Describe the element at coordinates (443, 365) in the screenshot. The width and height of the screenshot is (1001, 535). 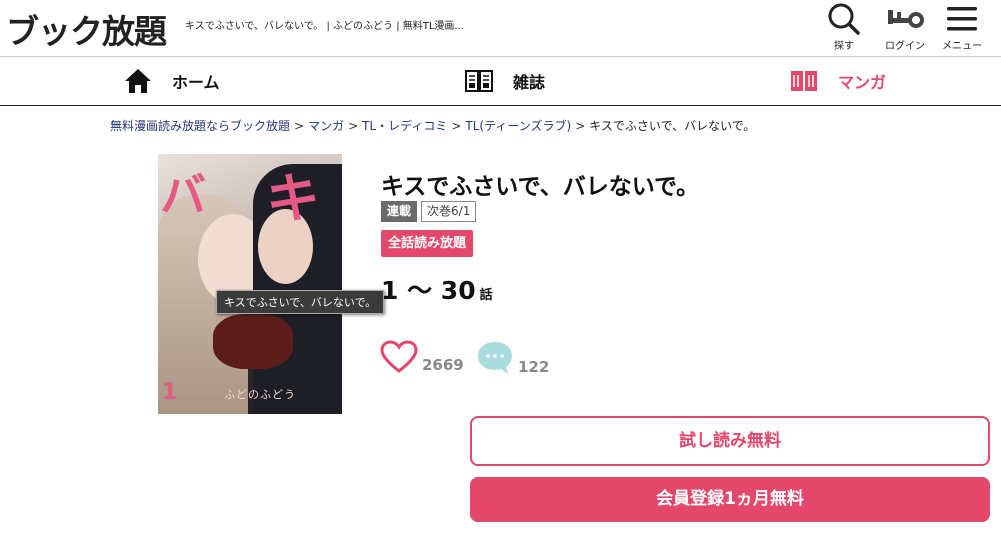
I see `like-count: 2669` at that location.